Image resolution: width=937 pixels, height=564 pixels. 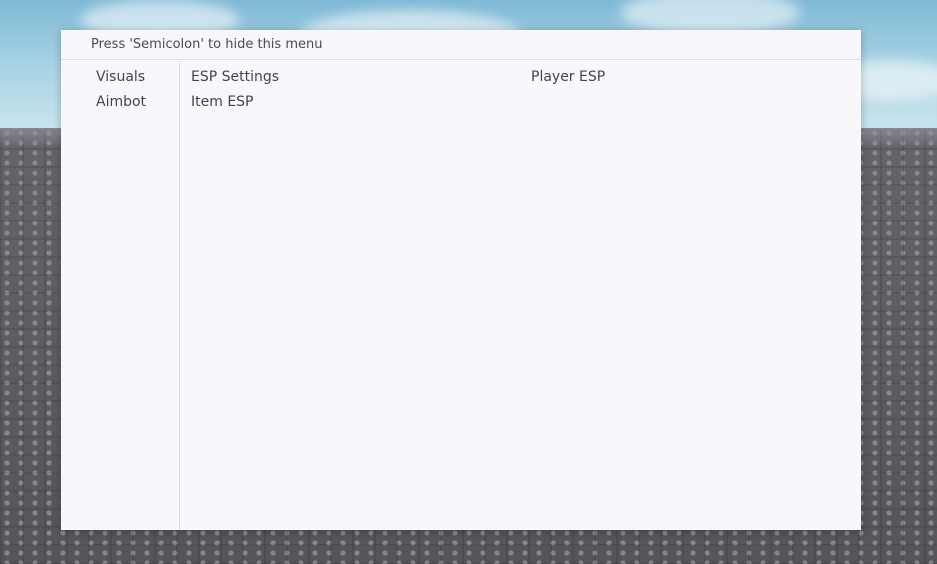 I want to click on section-esp-settings: ESP Settings, so click(x=235, y=77).